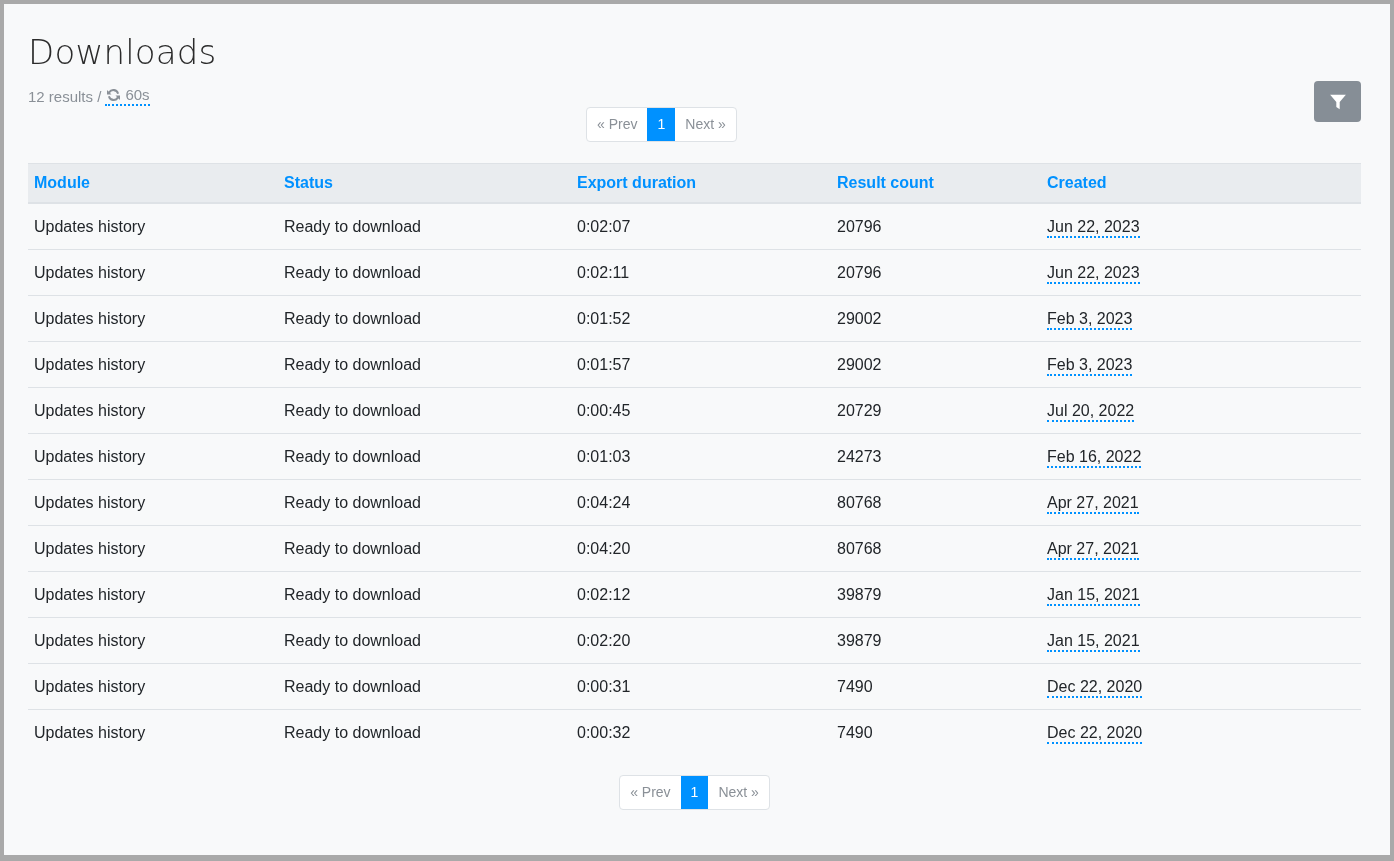 Image resolution: width=1394 pixels, height=861 pixels. Describe the element at coordinates (859, 410) in the screenshot. I see `table-cell: 20729` at that location.